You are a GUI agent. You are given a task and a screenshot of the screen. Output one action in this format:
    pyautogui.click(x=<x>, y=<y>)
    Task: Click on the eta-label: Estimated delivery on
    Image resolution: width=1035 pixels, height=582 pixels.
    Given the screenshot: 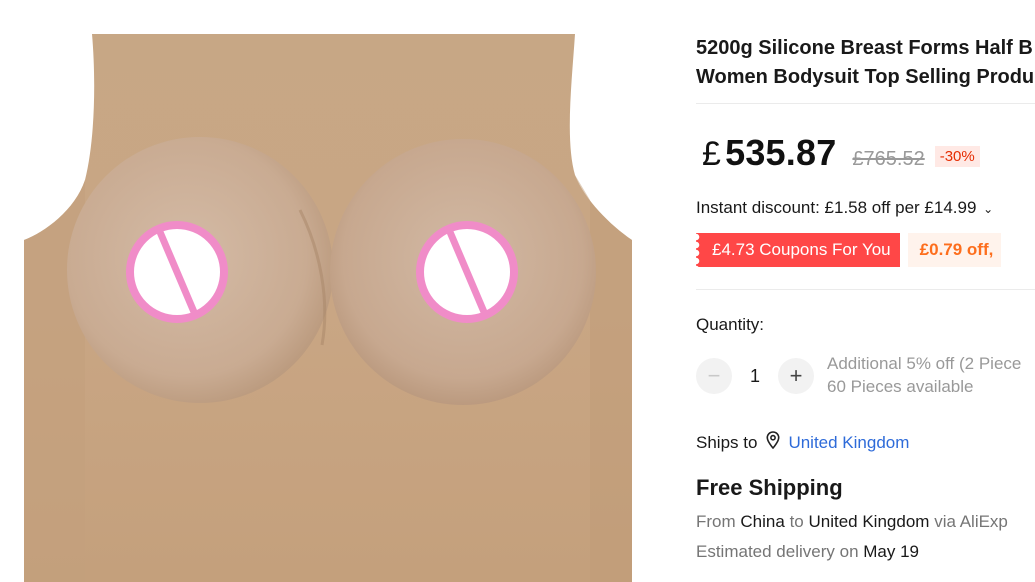 What is the action you would take?
    pyautogui.click(x=777, y=551)
    